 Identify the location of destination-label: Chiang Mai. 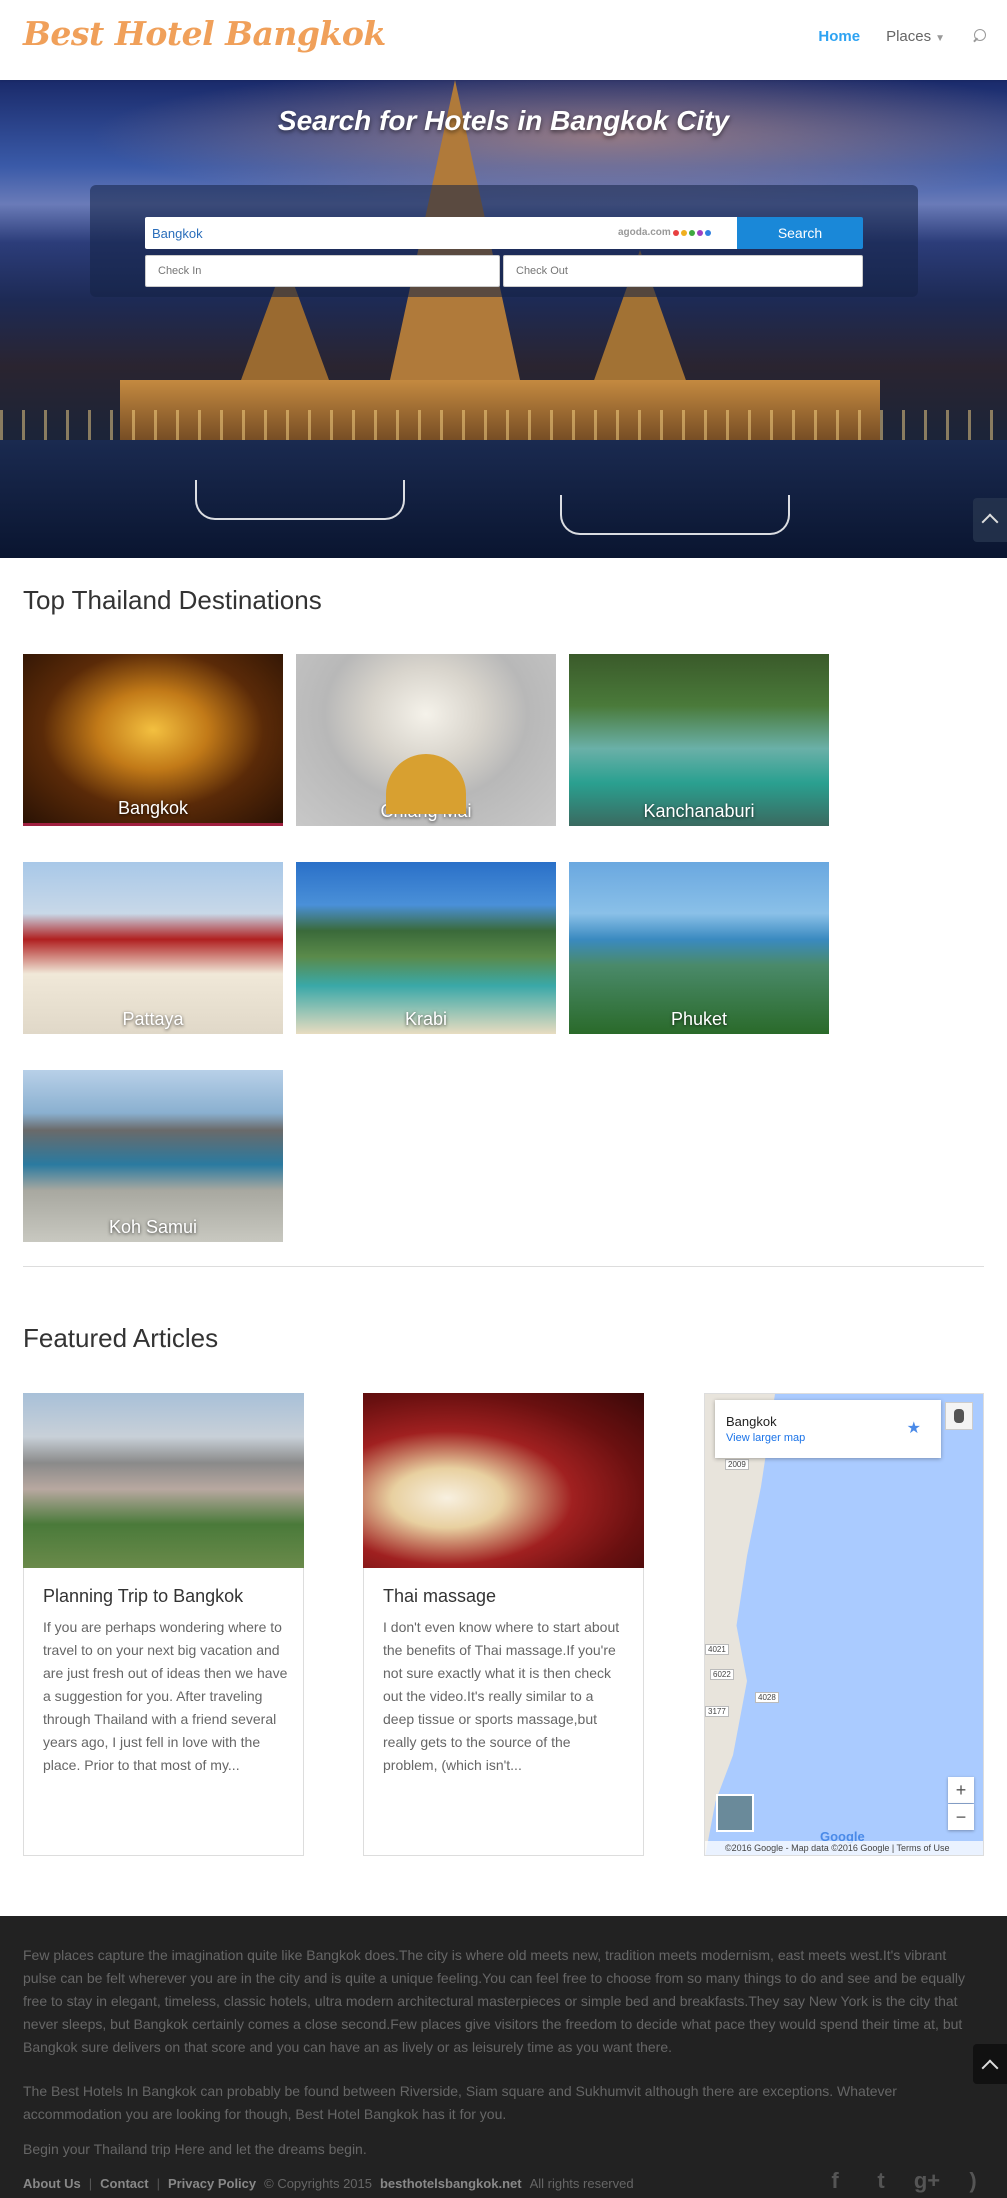
(426, 811).